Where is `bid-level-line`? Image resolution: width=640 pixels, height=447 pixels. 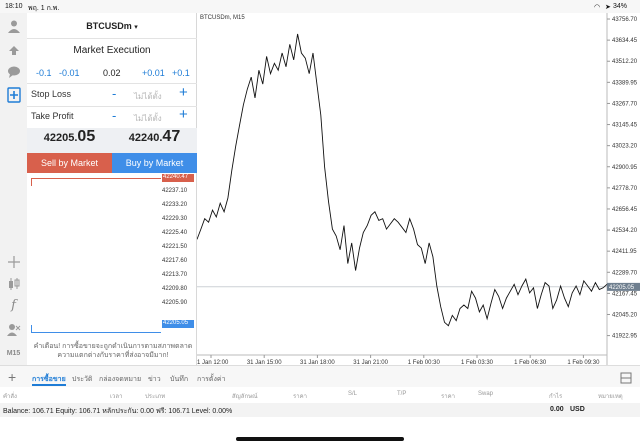 bid-level-line is located at coordinates (96, 329).